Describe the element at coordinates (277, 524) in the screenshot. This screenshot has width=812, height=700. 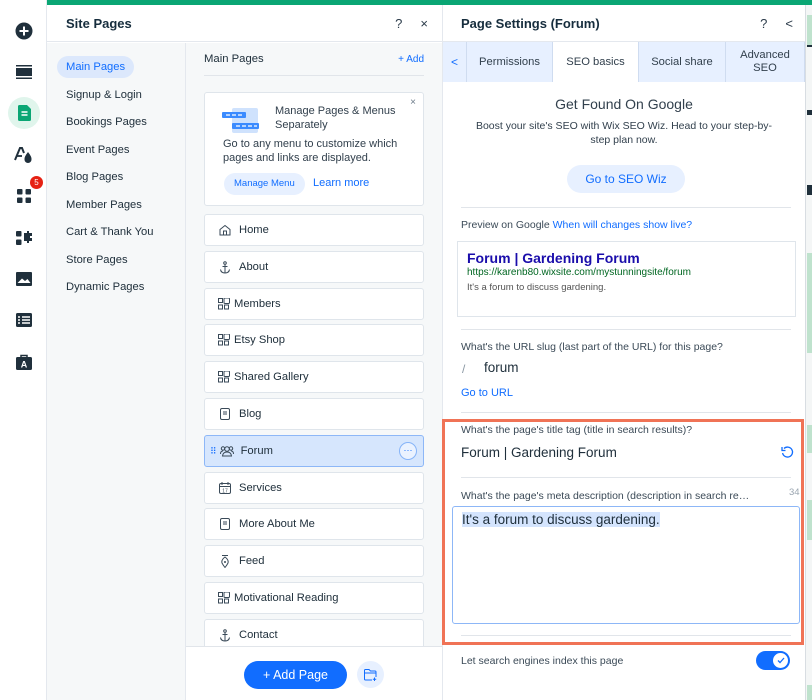
I see `page-label: More About Me` at that location.